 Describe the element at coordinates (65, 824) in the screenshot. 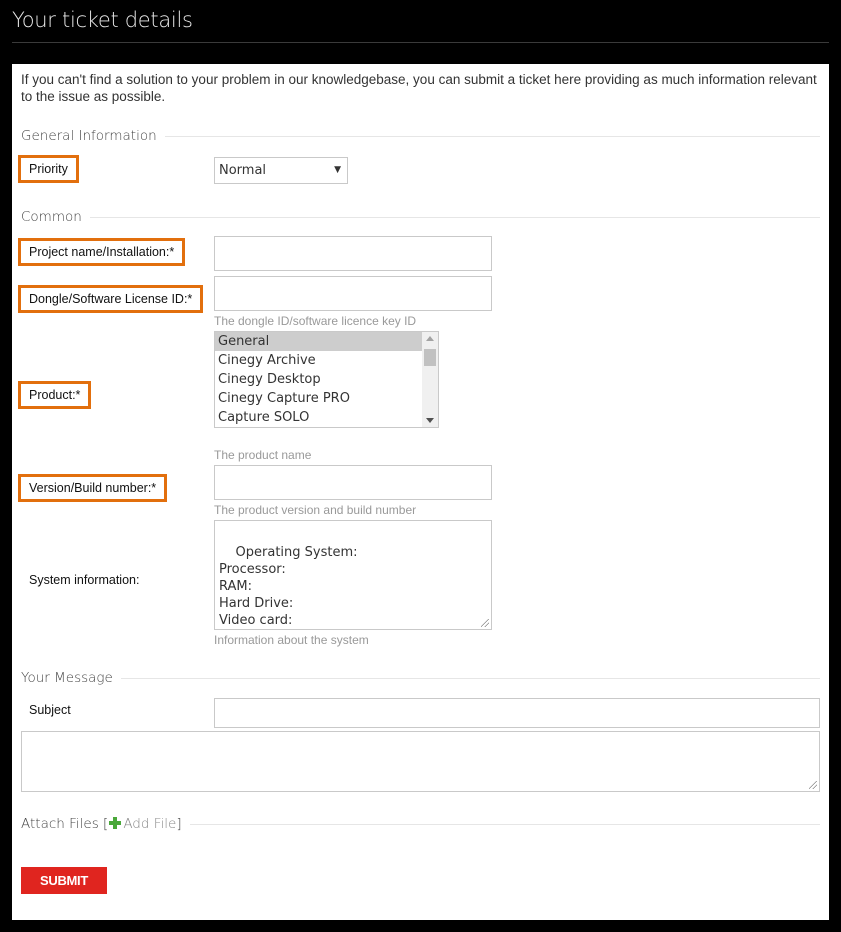

I see `attach-files-label: Attach Files [` at that location.